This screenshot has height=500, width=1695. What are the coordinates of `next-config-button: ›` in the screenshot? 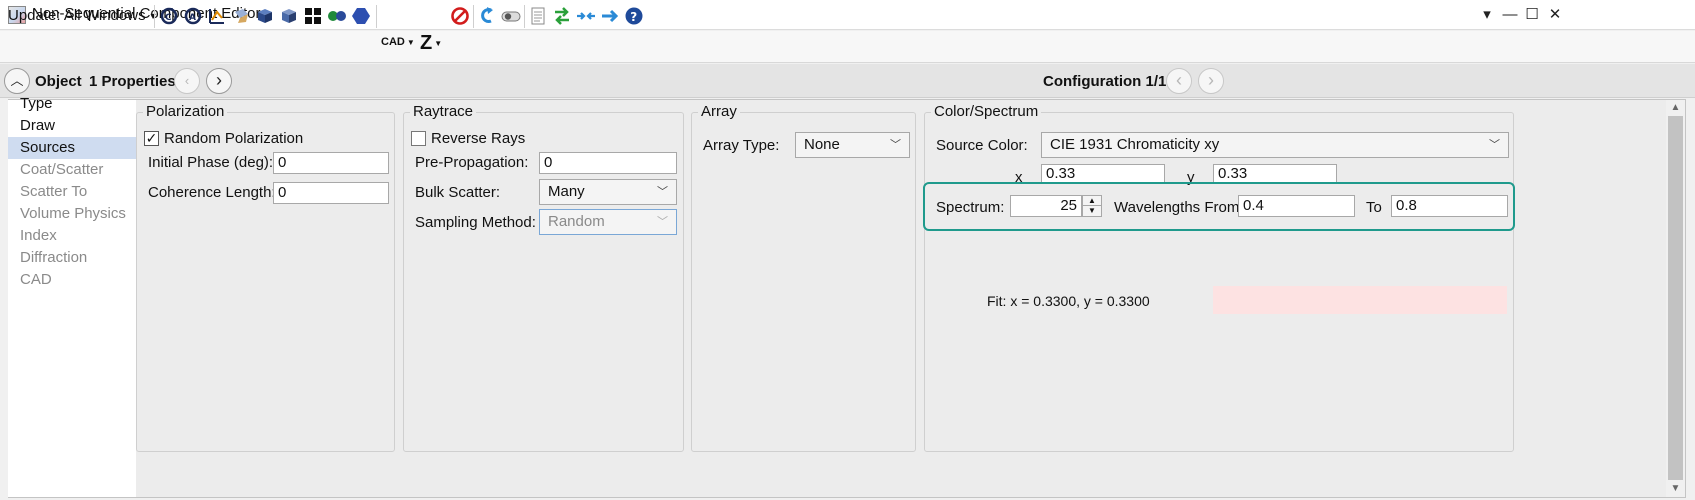 It's located at (1211, 81).